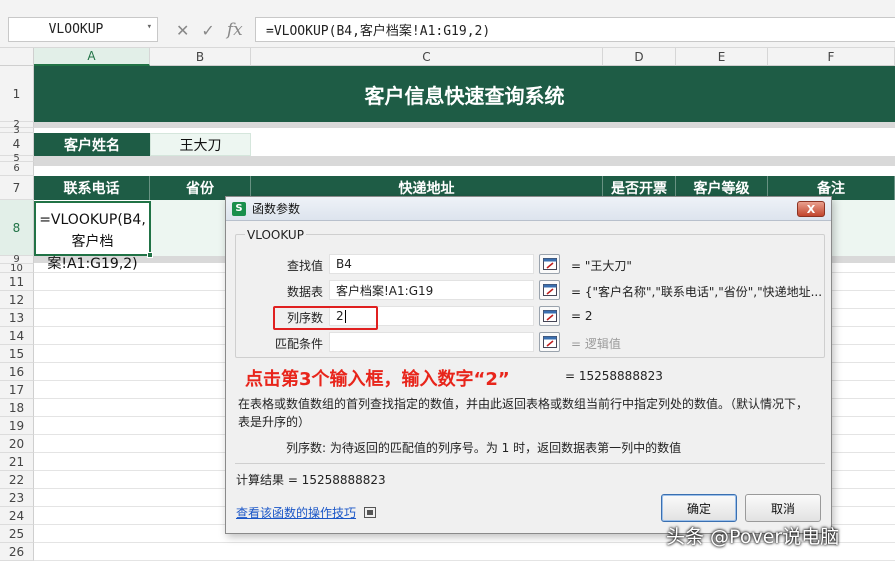  Describe the element at coordinates (17, 282) in the screenshot. I see `row-header-11: 11` at that location.